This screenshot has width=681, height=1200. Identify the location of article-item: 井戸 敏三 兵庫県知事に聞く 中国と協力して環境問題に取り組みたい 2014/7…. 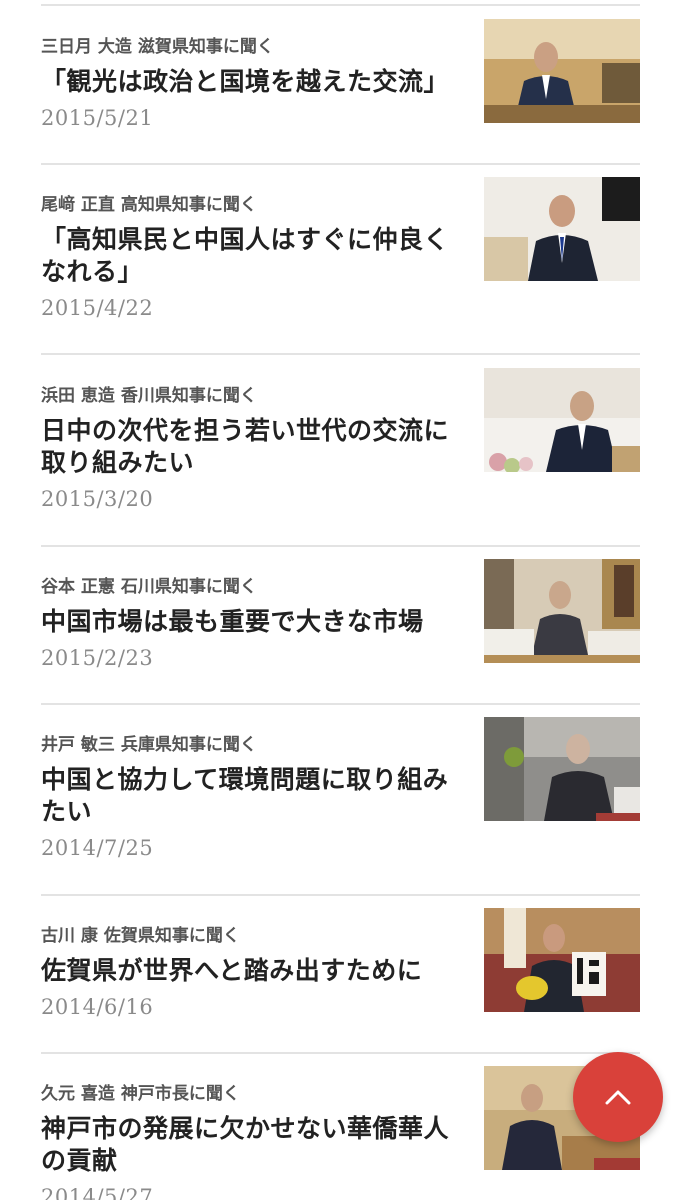
(340, 806).